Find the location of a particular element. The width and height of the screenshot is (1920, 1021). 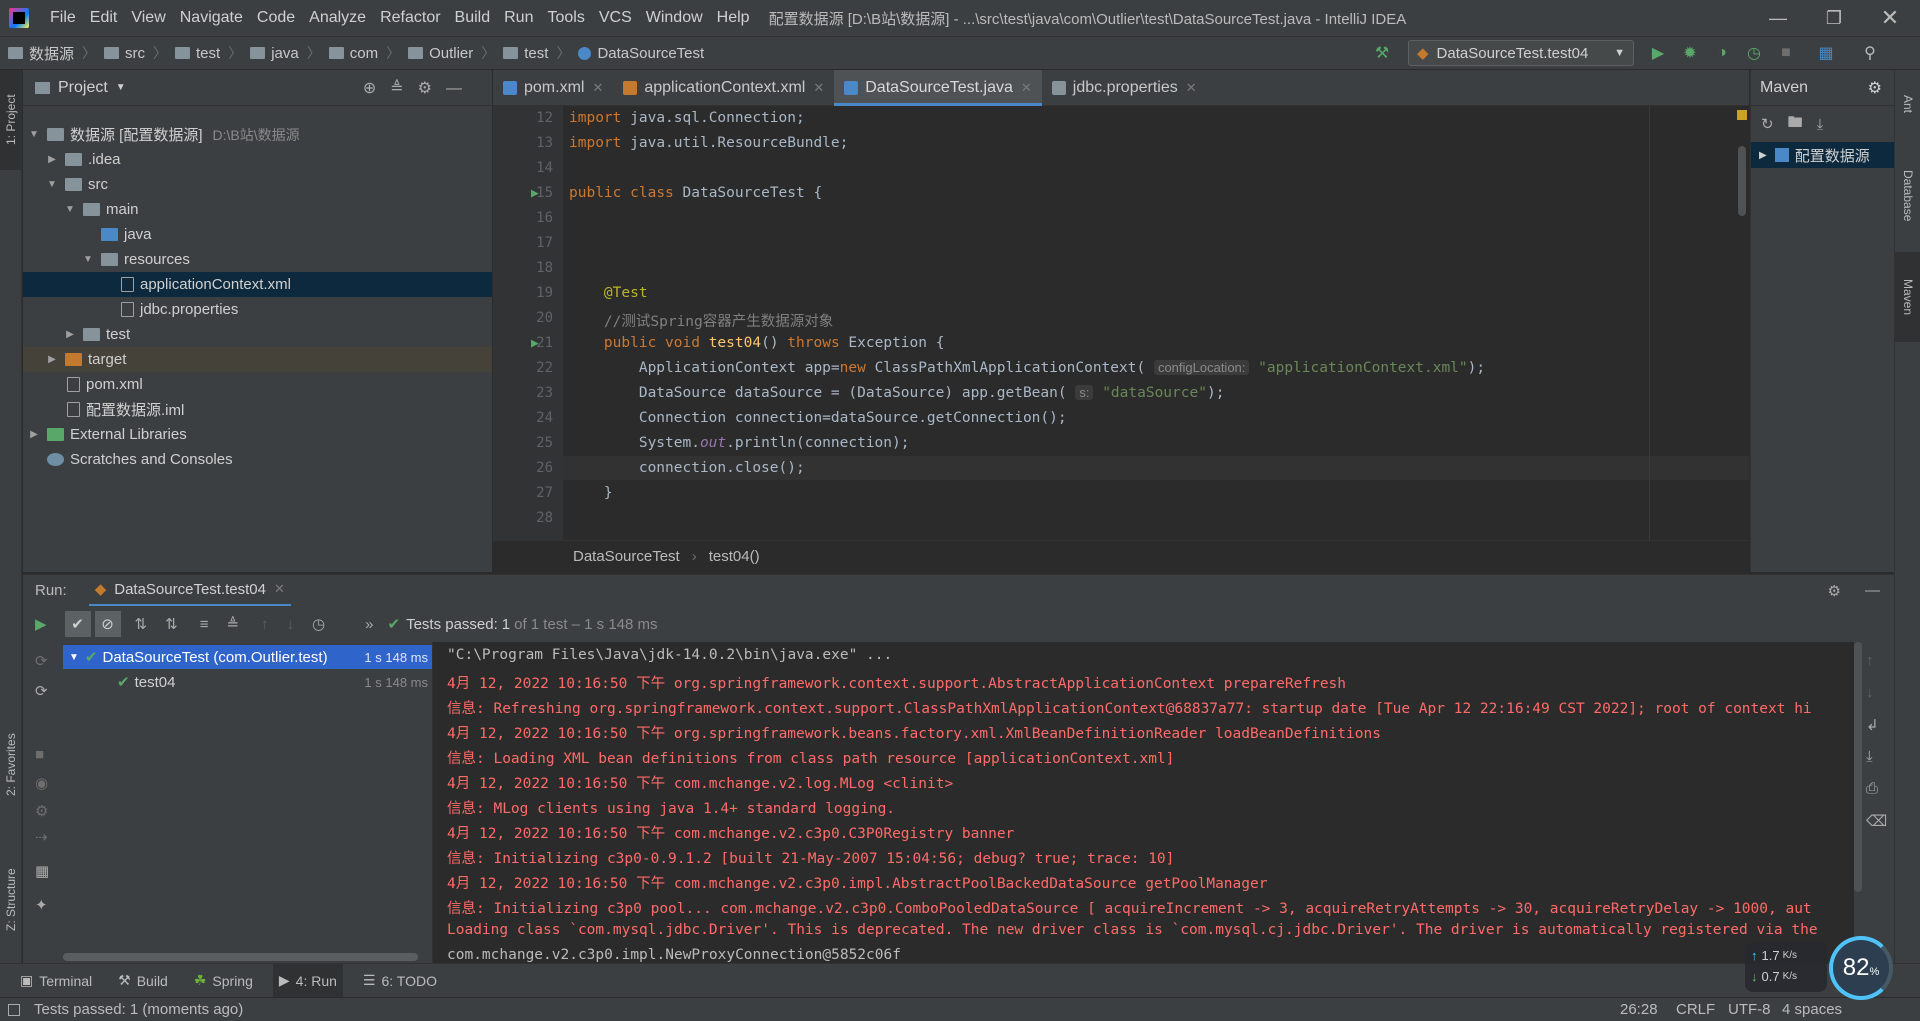

tree-item: ▼ 数据源 [配置数据源] D:\B站\数据源 is located at coordinates (257, 134).